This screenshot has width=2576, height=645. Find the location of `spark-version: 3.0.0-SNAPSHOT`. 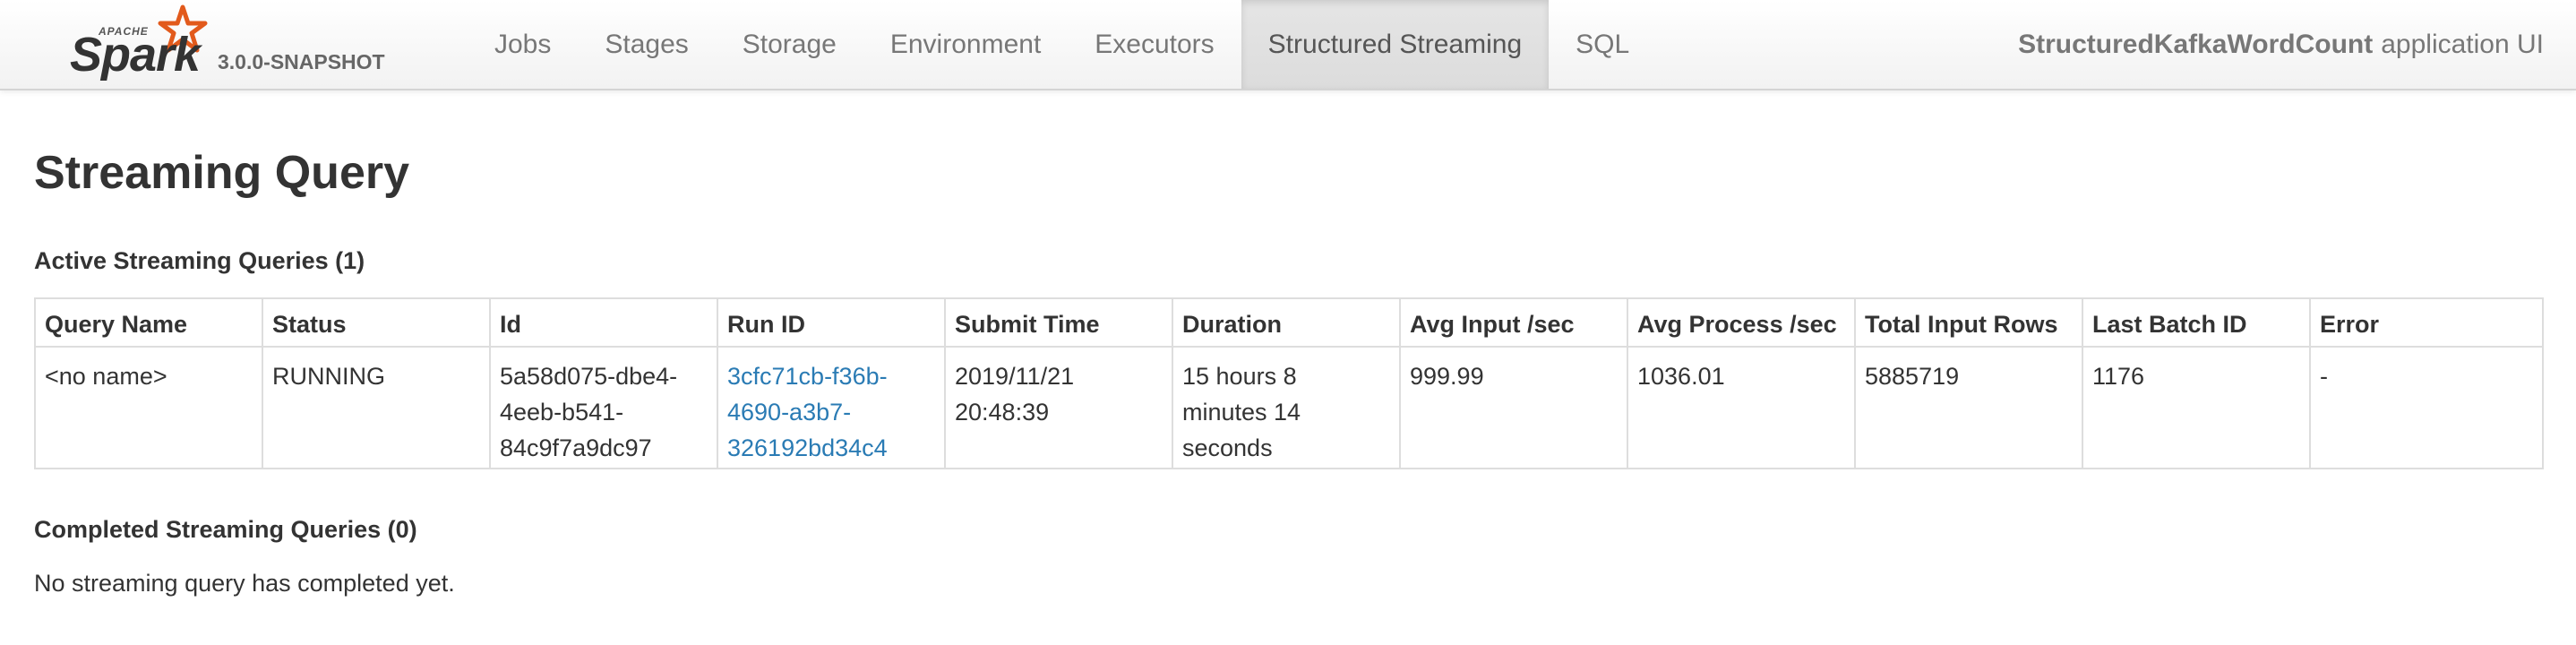

spark-version: 3.0.0-SNAPSHOT is located at coordinates (301, 61).